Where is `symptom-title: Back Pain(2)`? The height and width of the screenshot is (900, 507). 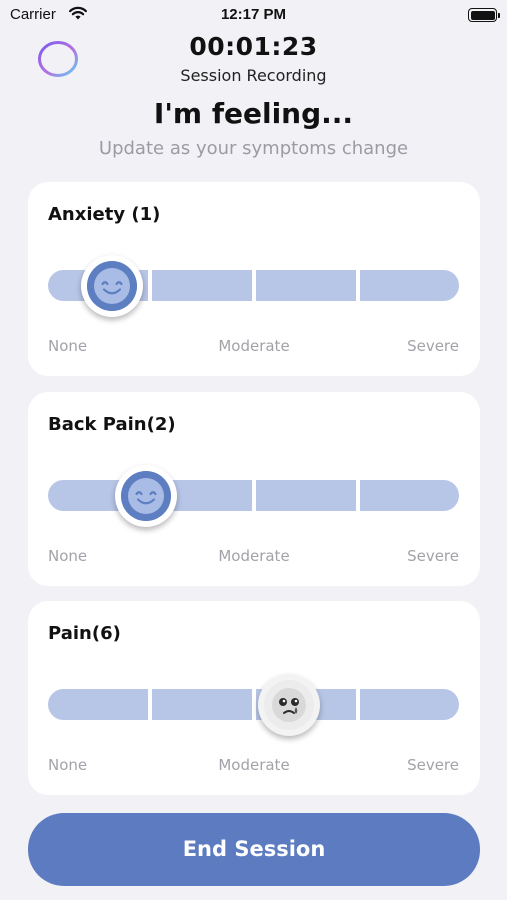 symptom-title: Back Pain(2) is located at coordinates (112, 424).